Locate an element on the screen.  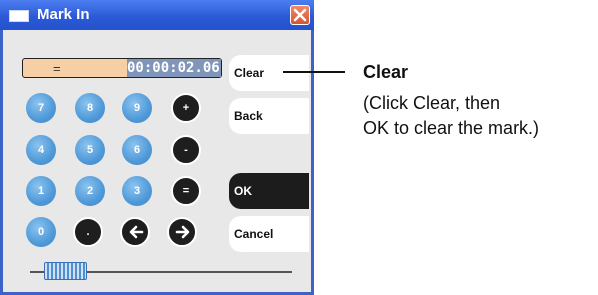
key-minus: - is located at coordinates (186, 150).